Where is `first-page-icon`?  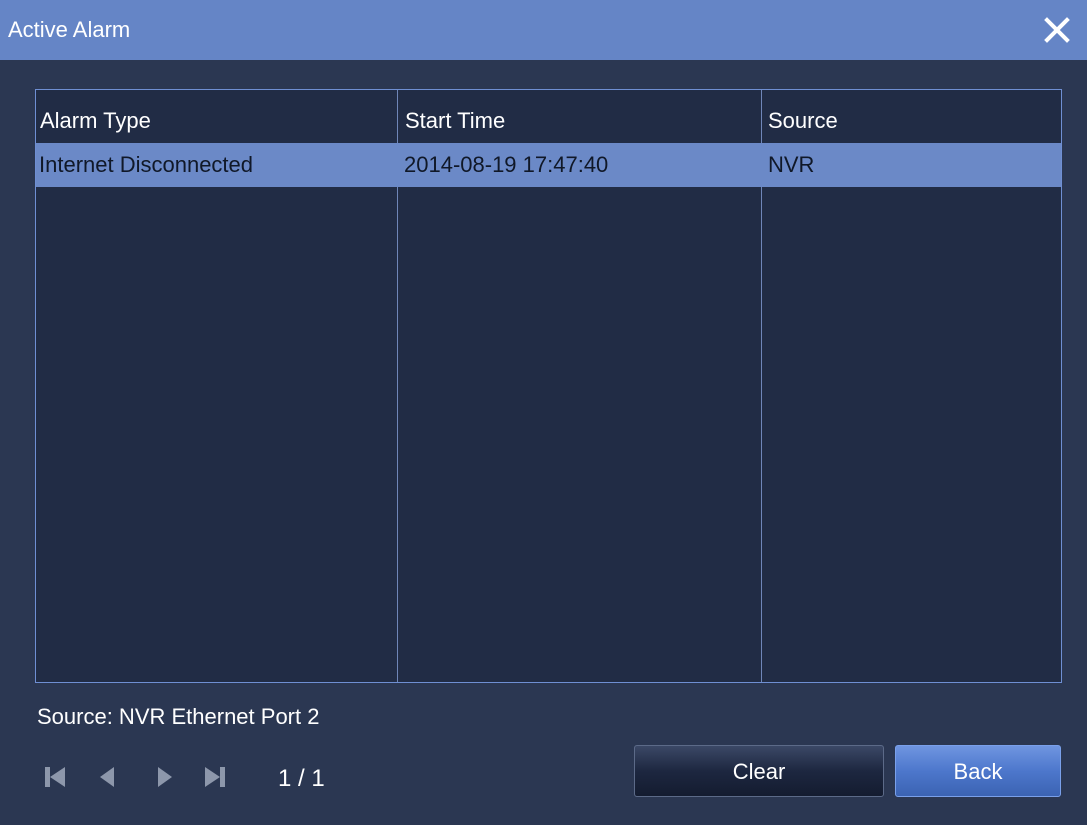 first-page-icon is located at coordinates (55, 777).